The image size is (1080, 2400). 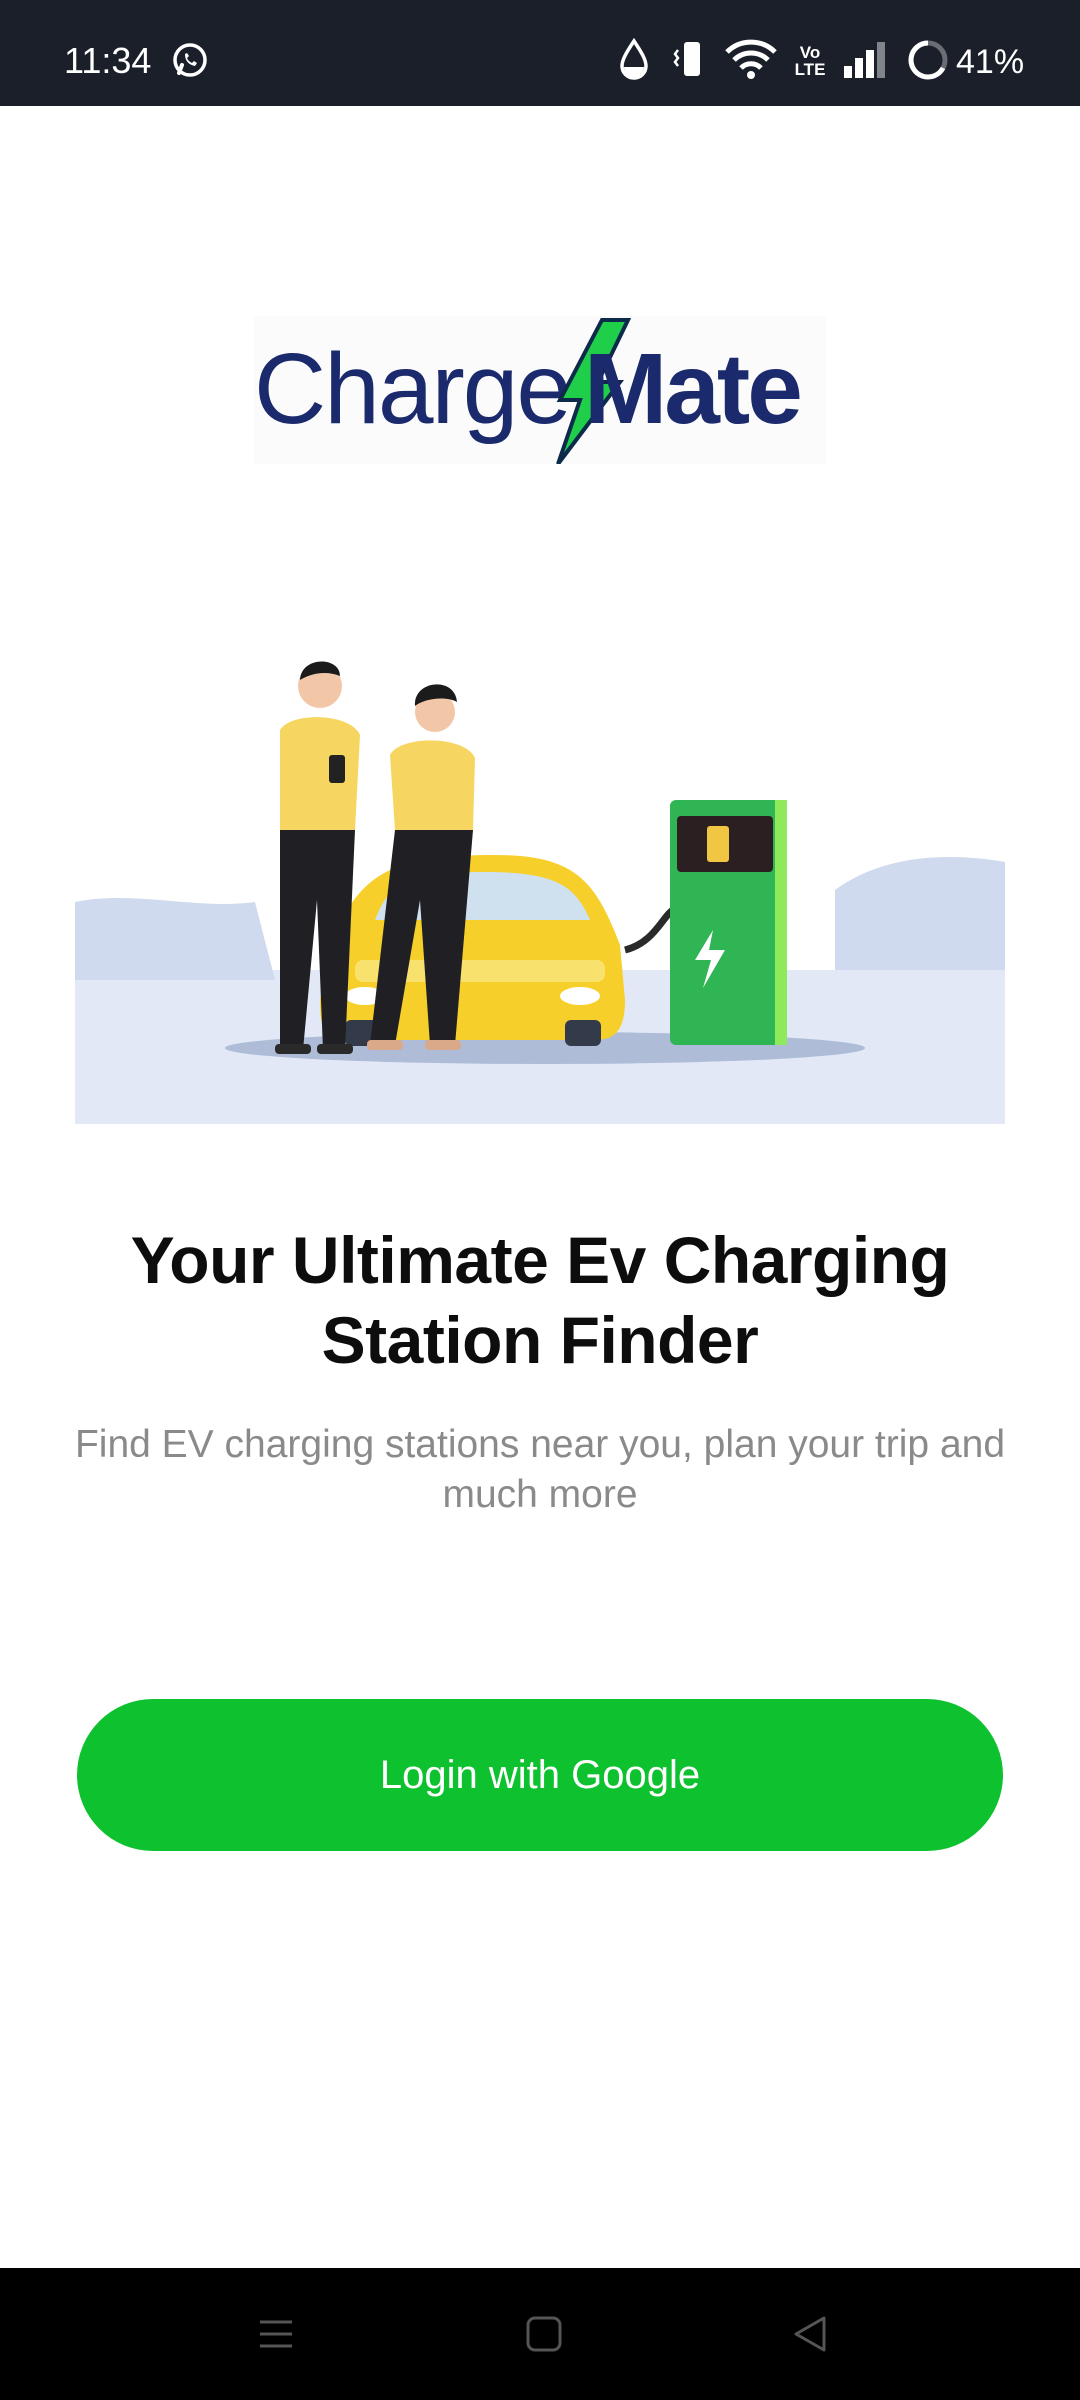 I want to click on vibrate-icon, so click(x=686, y=59).